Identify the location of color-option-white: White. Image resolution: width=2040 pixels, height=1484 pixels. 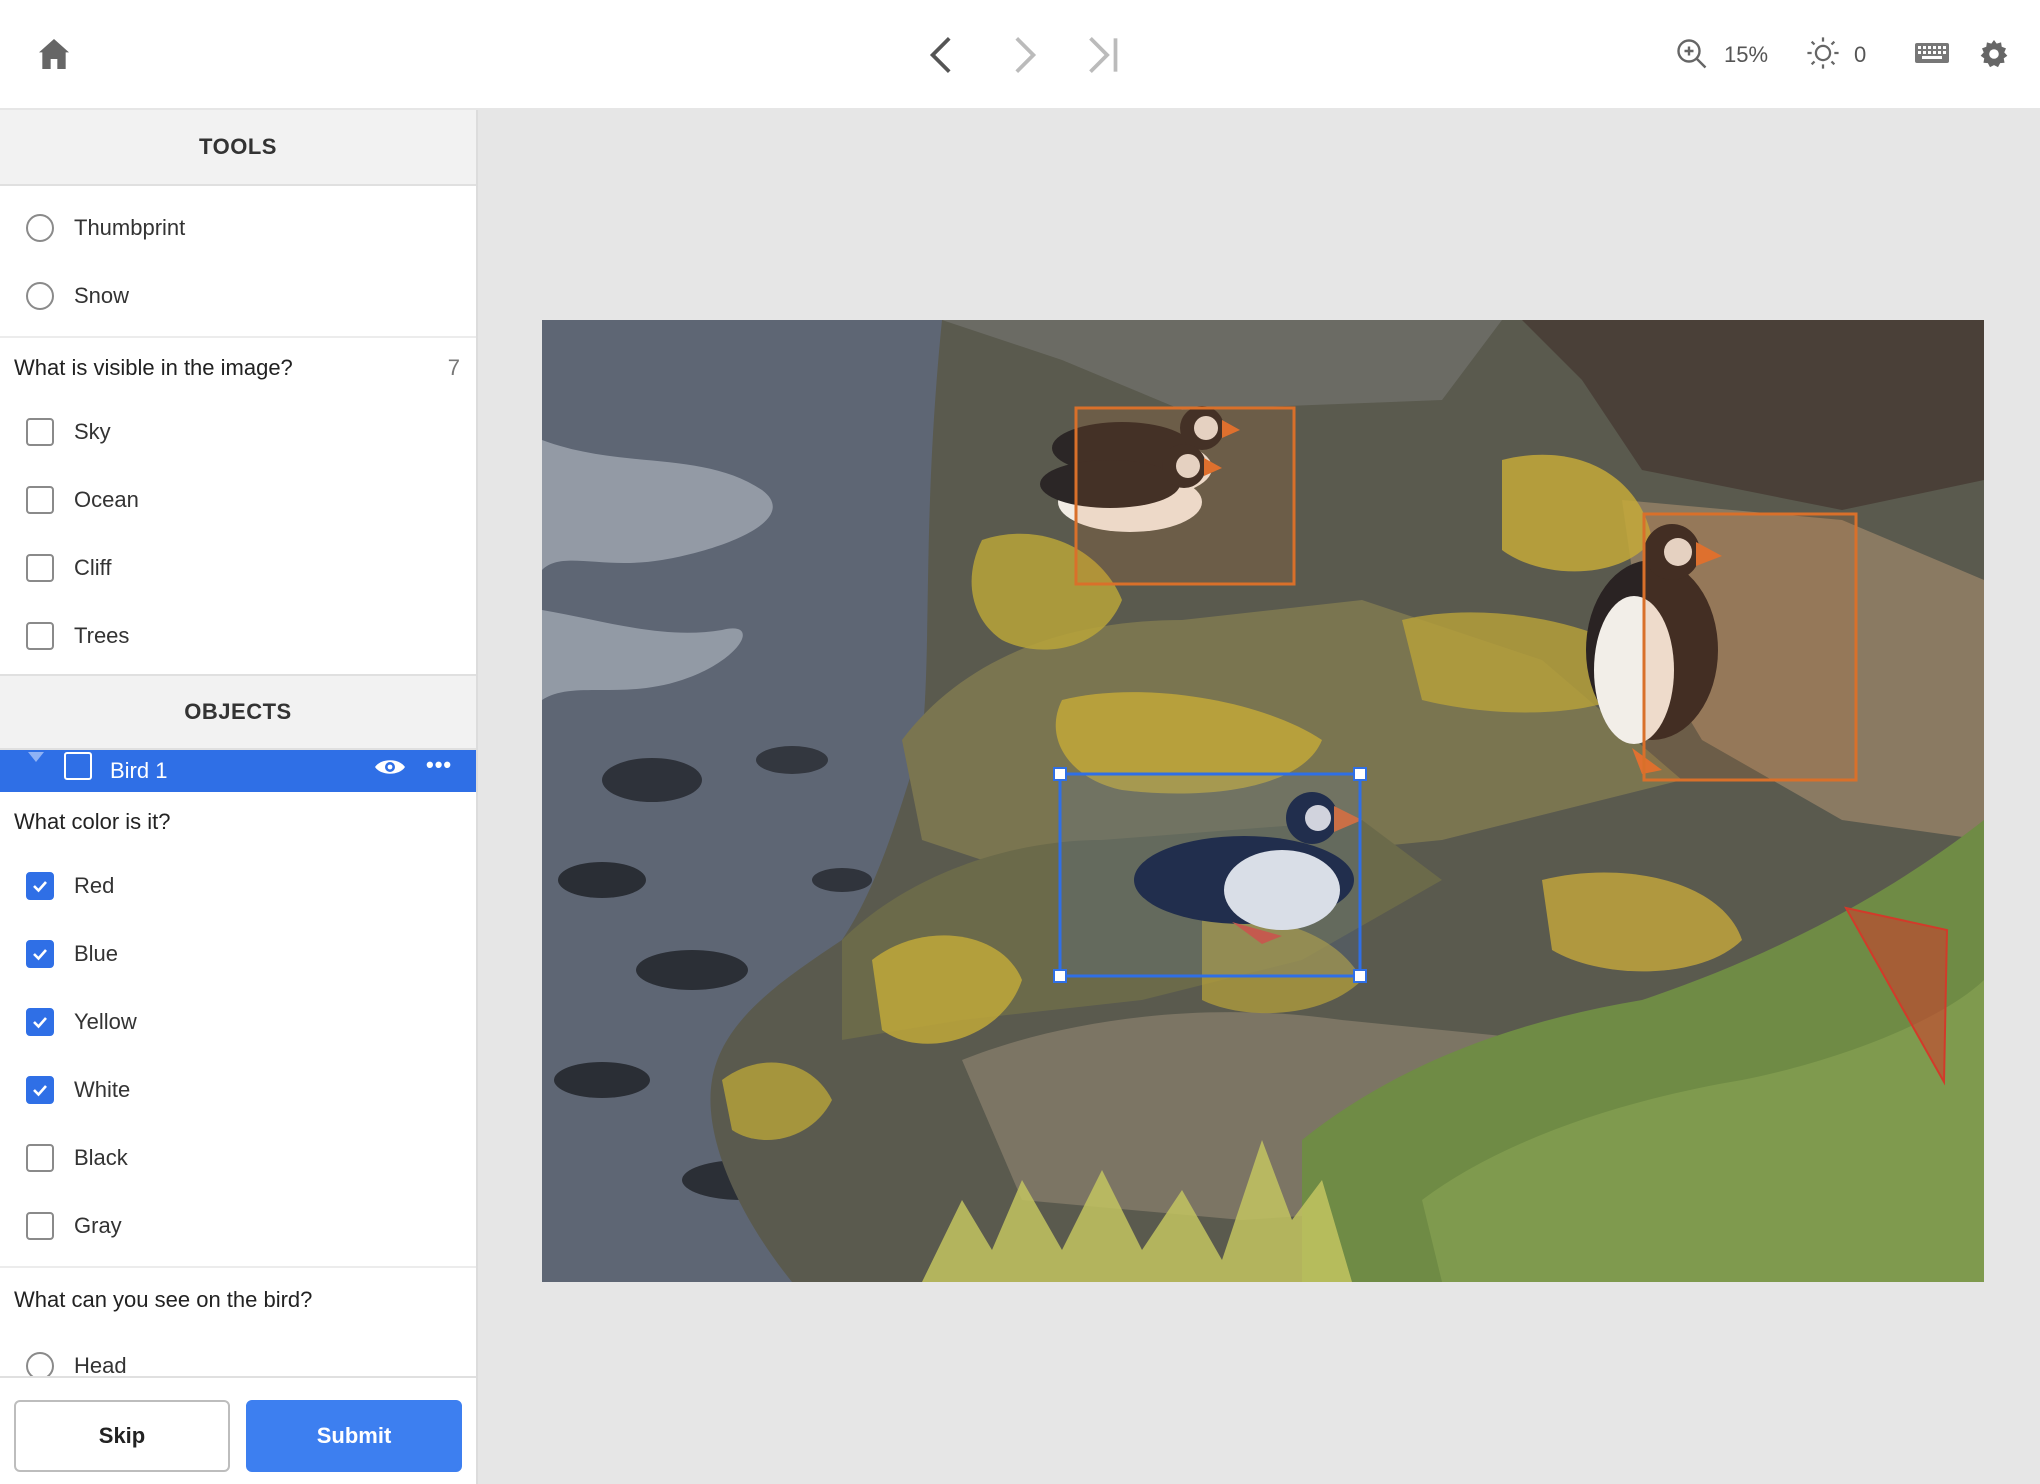
(238, 1090).